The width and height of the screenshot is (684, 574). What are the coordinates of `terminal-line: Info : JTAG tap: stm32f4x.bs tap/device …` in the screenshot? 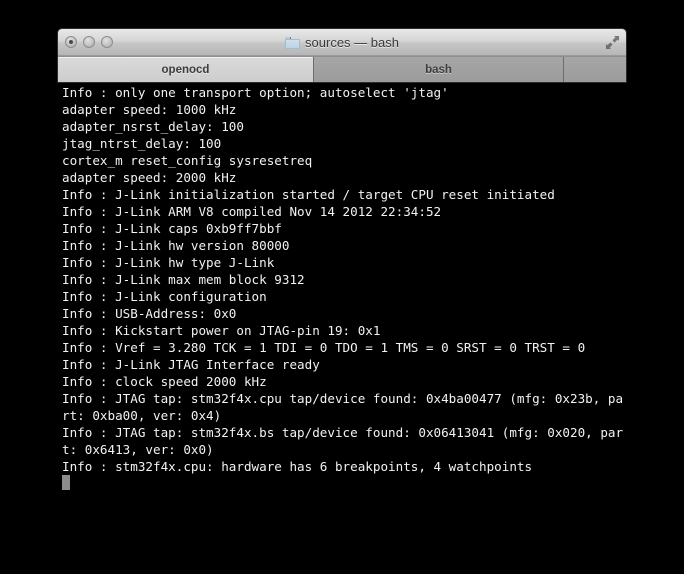 It's located at (343, 441).